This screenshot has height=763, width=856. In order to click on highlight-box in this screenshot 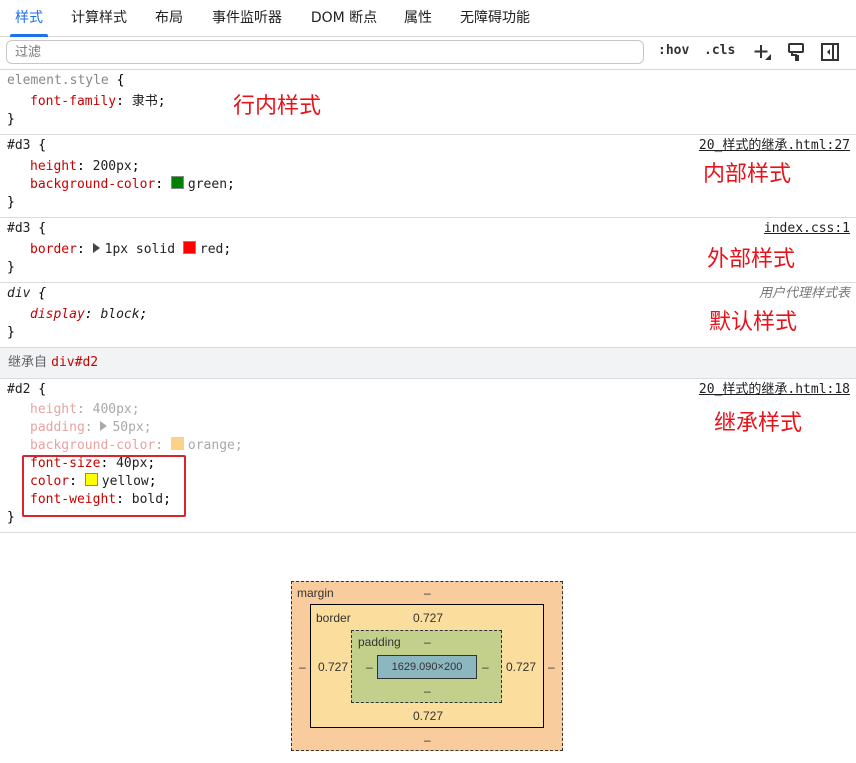, I will do `click(104, 486)`.